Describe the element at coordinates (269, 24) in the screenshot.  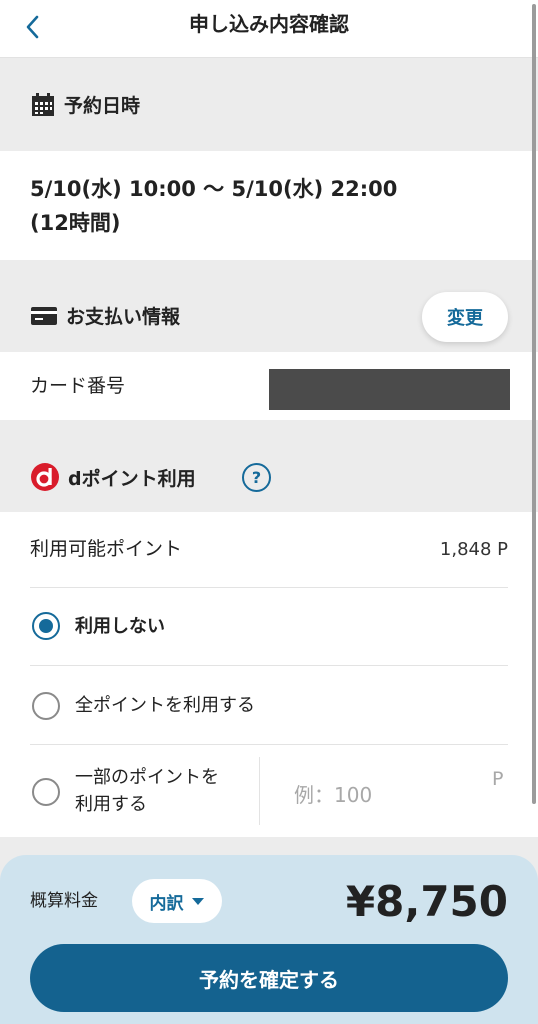
I see `page-title: 申し込み内容確認` at that location.